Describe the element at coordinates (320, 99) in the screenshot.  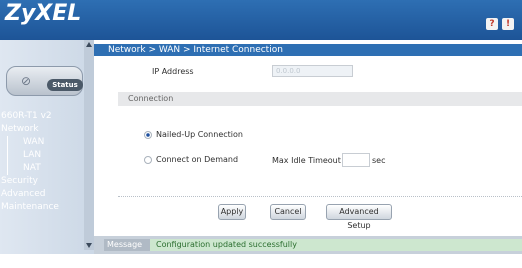
I see `connection-section-header: Connection` at that location.